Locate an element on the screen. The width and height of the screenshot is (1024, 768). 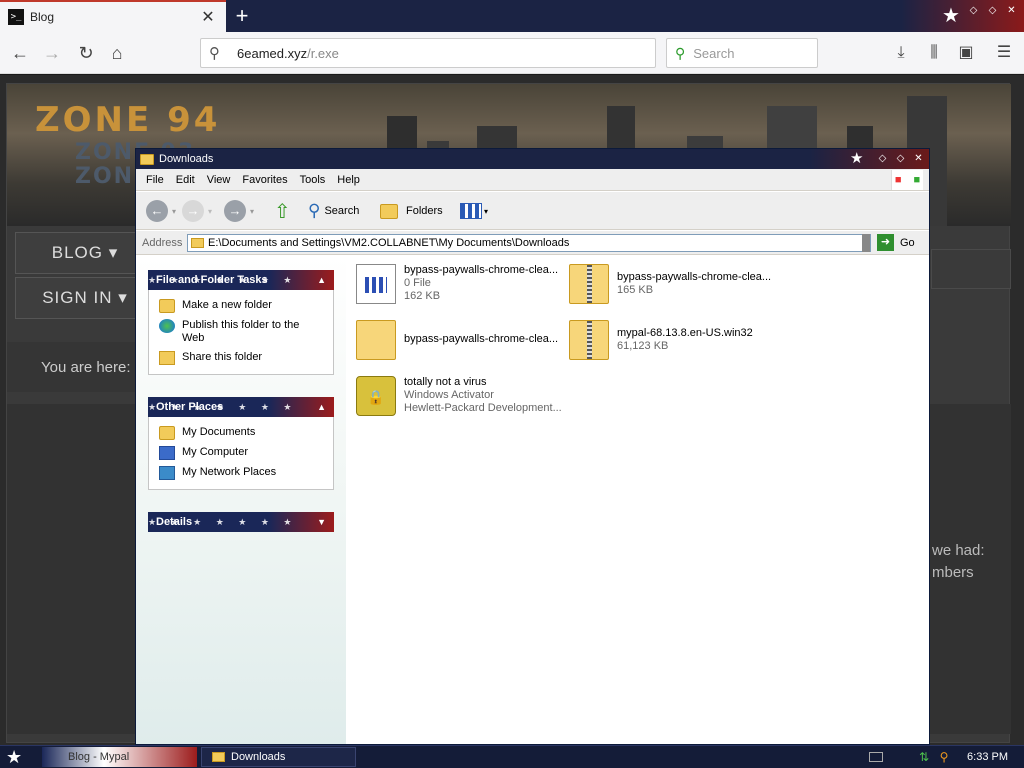
place-my-computer: My Computer is located at coordinates (241, 453).